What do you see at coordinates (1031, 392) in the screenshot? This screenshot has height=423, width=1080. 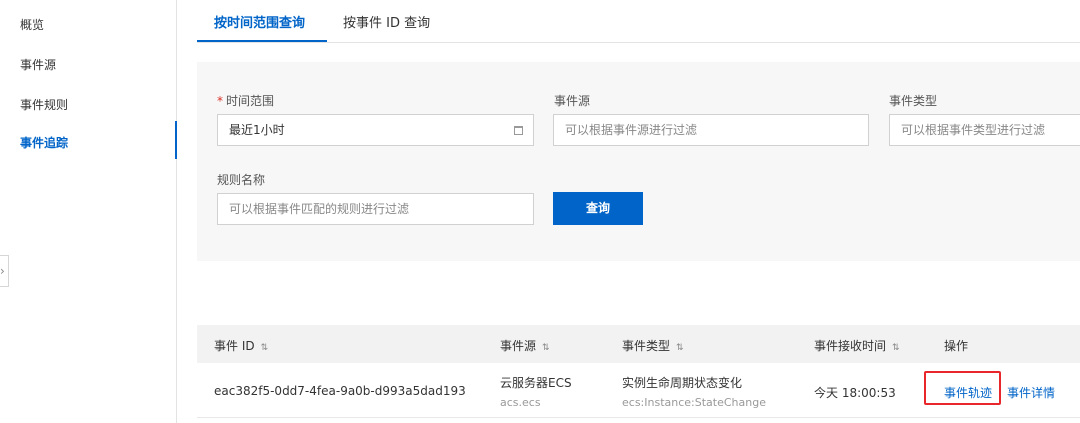 I see `event-details-link: 事件详情` at bounding box center [1031, 392].